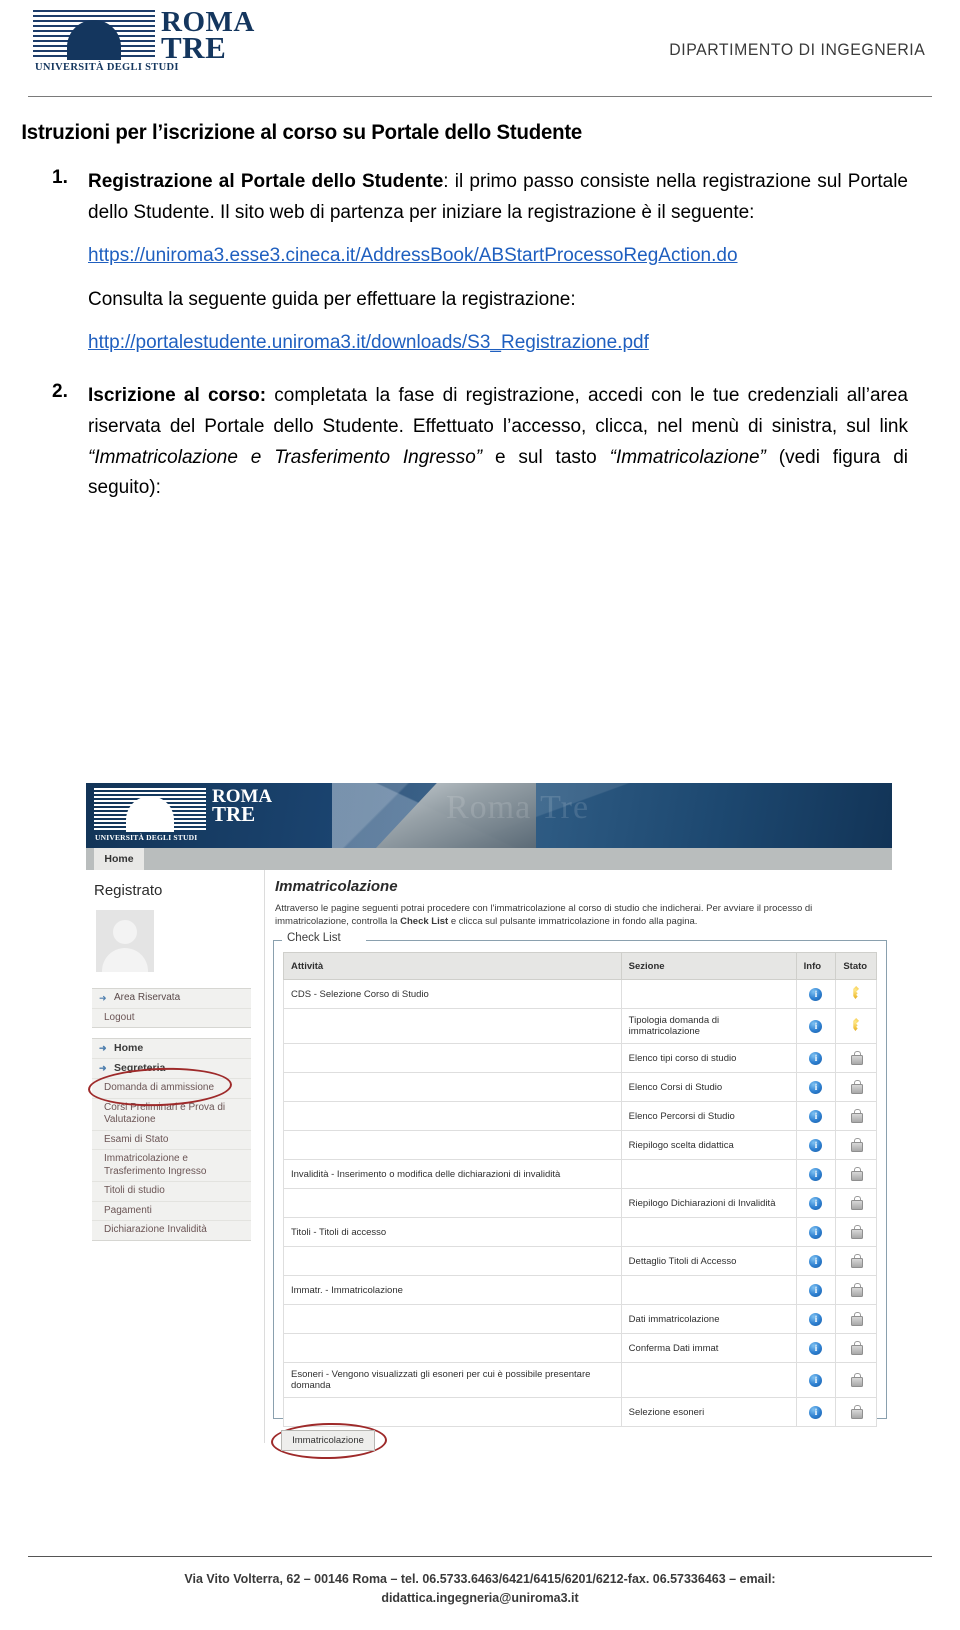 The height and width of the screenshot is (1630, 960). What do you see at coordinates (580, 994) in the screenshot?
I see `table-row: CDS - Selezione Corso di Studio i` at bounding box center [580, 994].